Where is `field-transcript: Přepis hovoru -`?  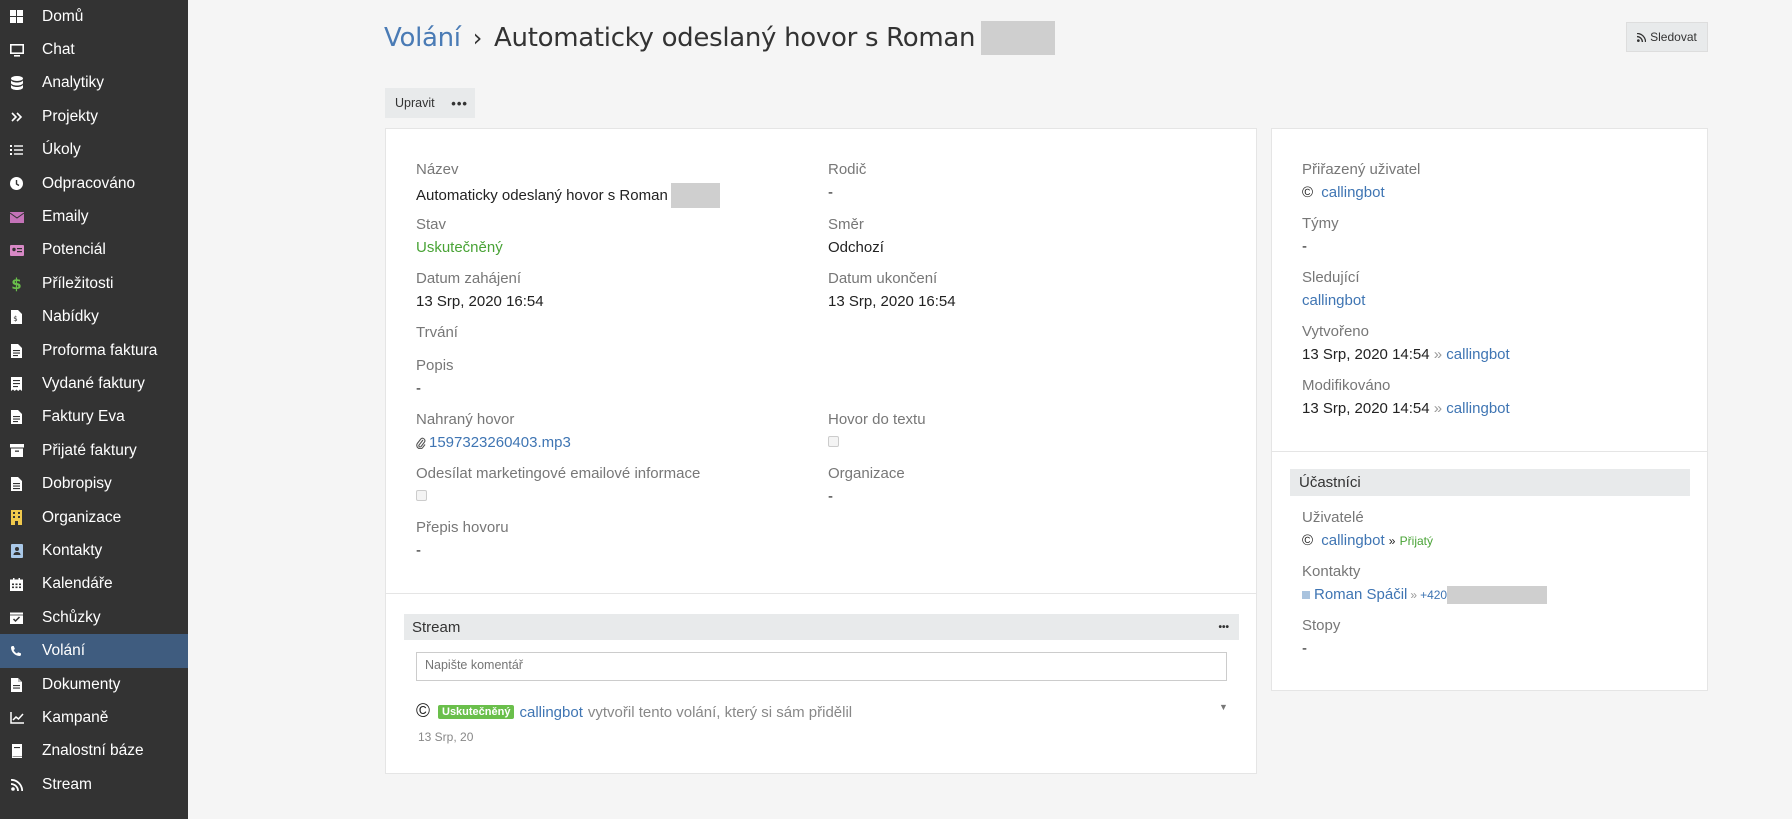 field-transcript: Přepis hovoru - is located at coordinates (462, 539).